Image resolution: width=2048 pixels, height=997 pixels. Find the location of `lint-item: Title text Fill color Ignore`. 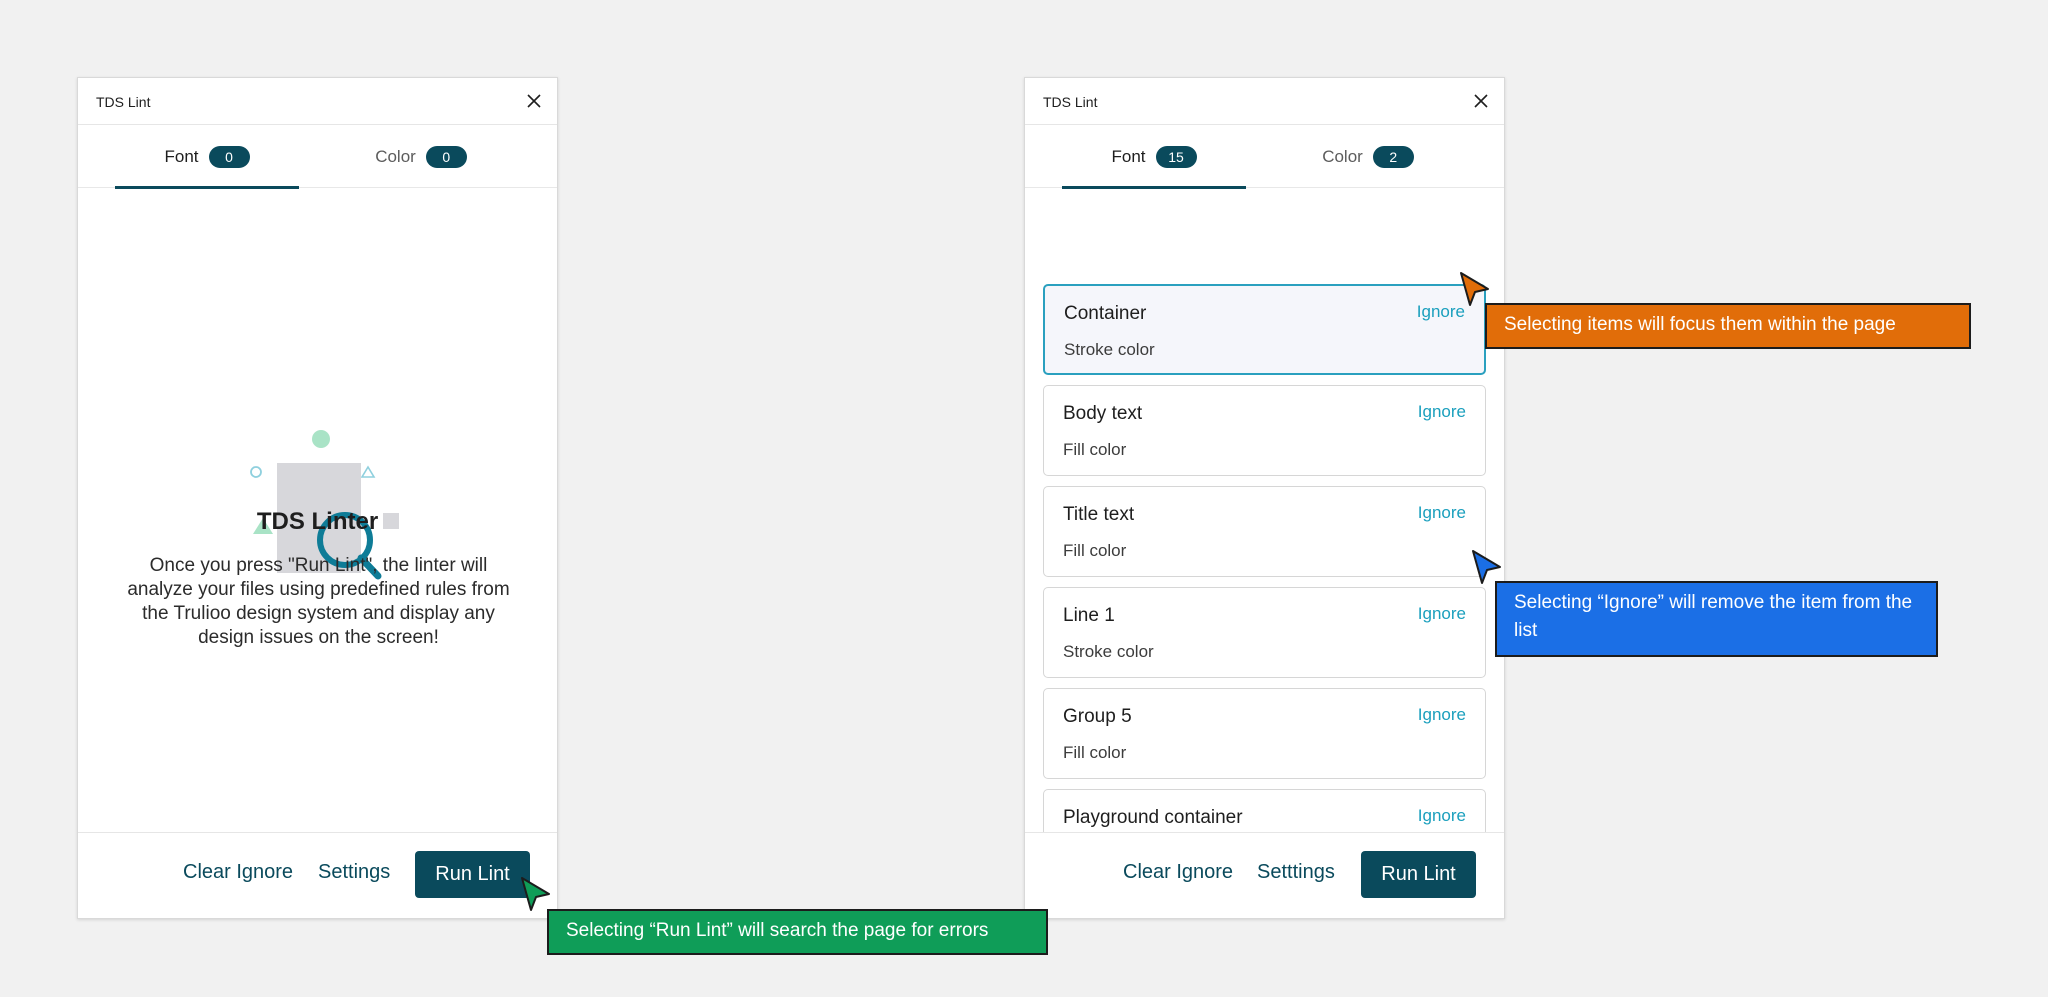

lint-item: Title text Fill color Ignore is located at coordinates (1264, 531).